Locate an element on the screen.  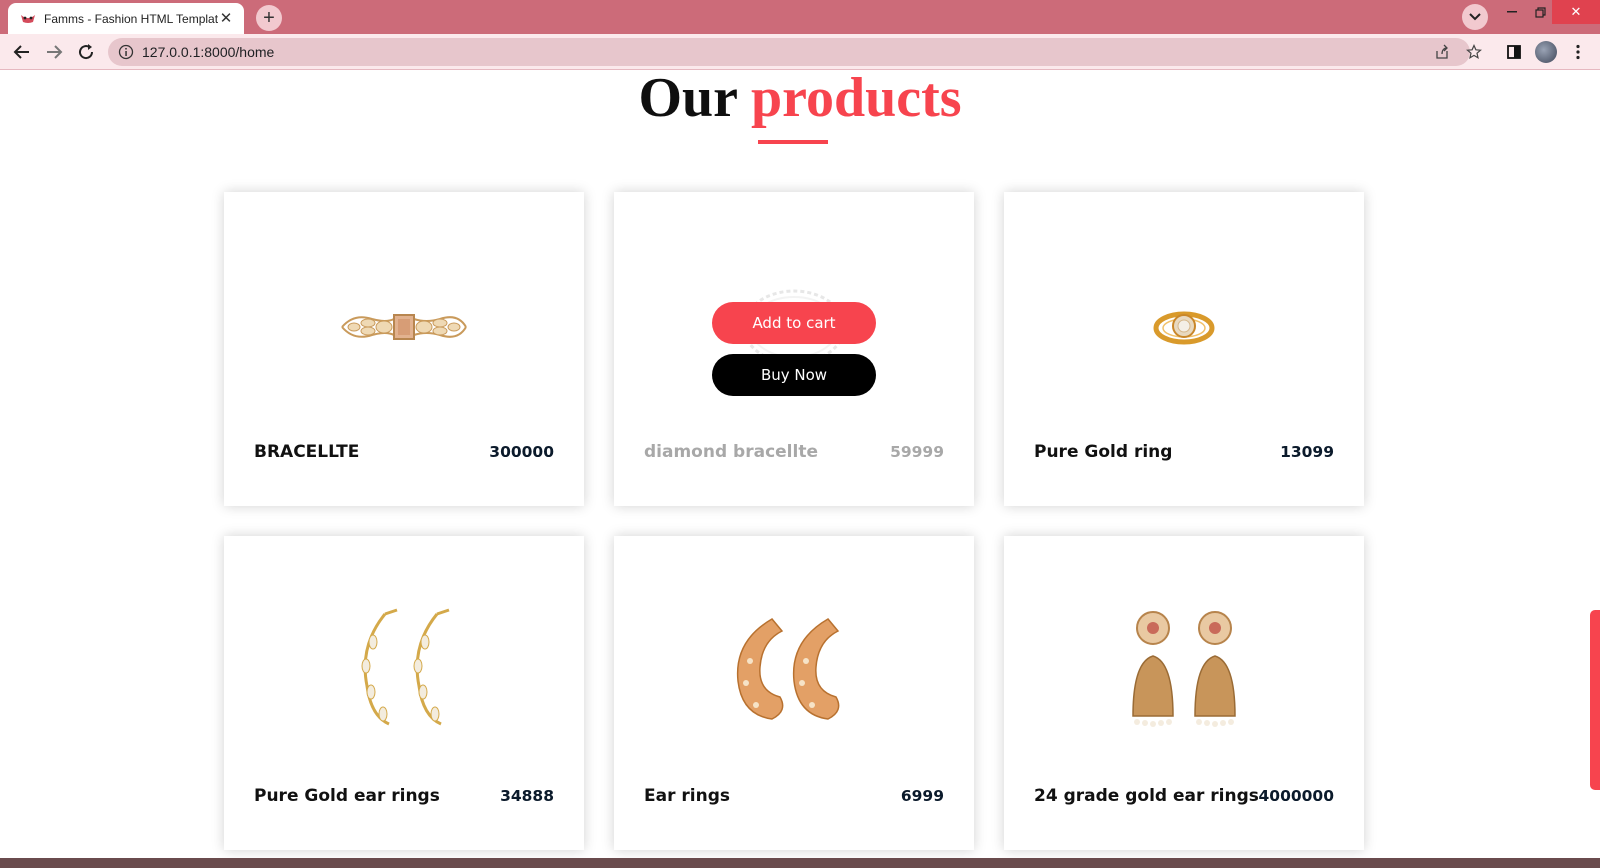
browser-tab: Famms - Fashion HTML Template ✕ is located at coordinates (126, 18).